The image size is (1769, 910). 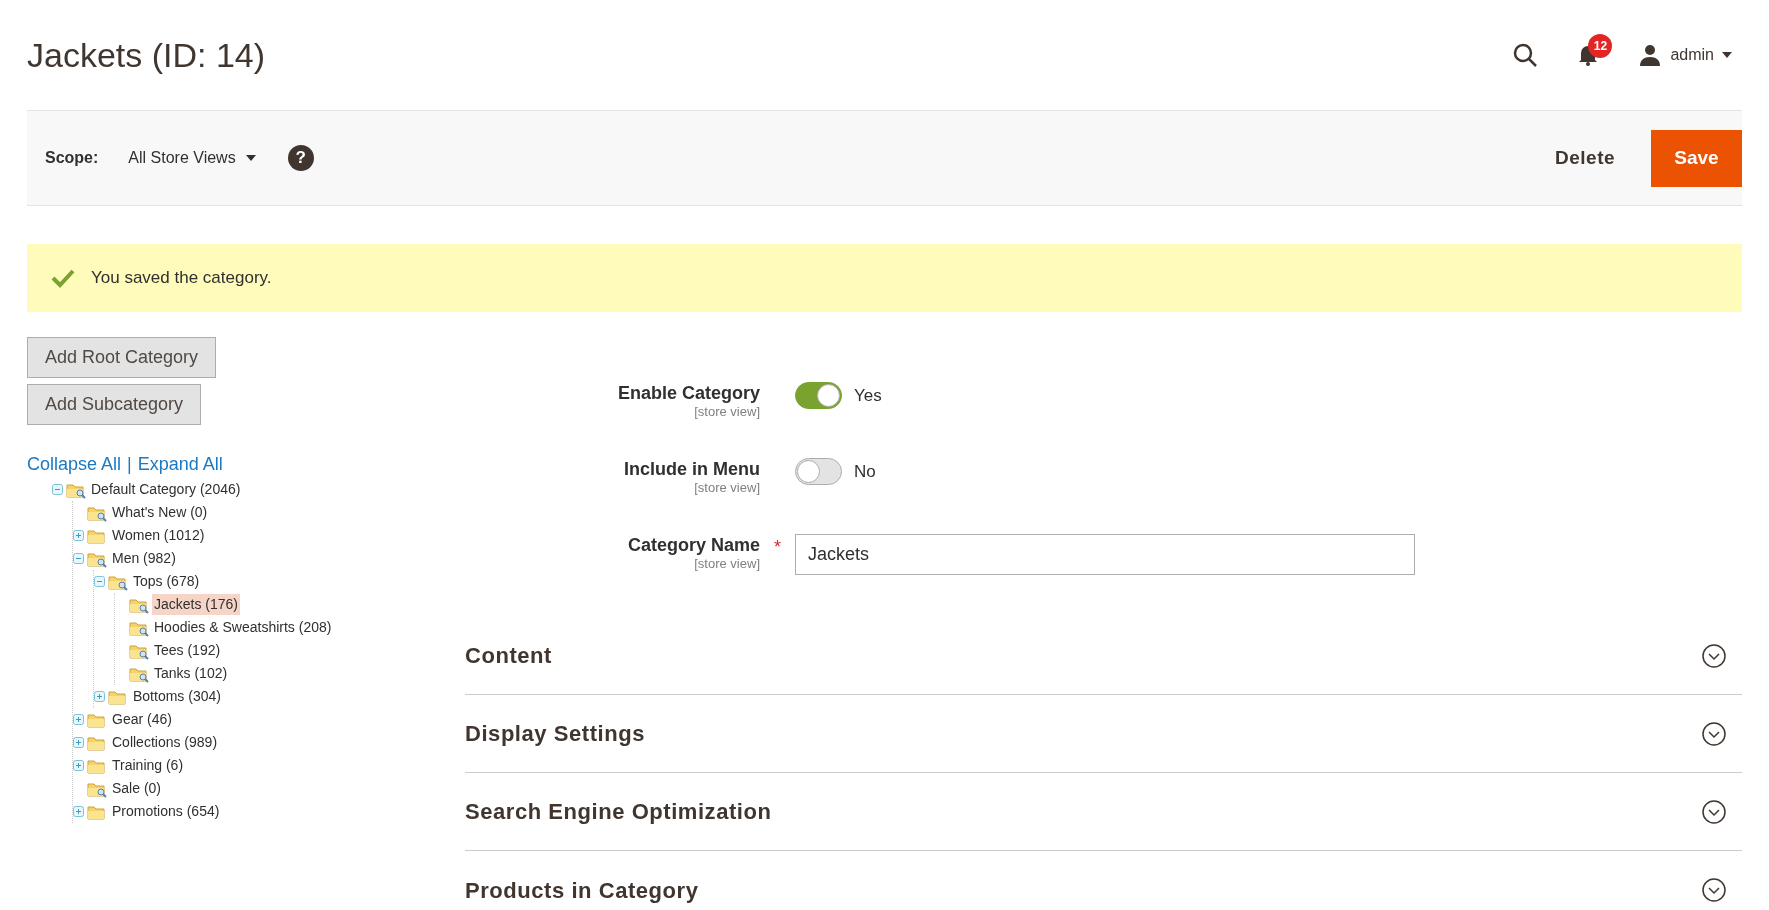 What do you see at coordinates (1103, 880) in the screenshot?
I see `collapsible-section: Products in Category` at bounding box center [1103, 880].